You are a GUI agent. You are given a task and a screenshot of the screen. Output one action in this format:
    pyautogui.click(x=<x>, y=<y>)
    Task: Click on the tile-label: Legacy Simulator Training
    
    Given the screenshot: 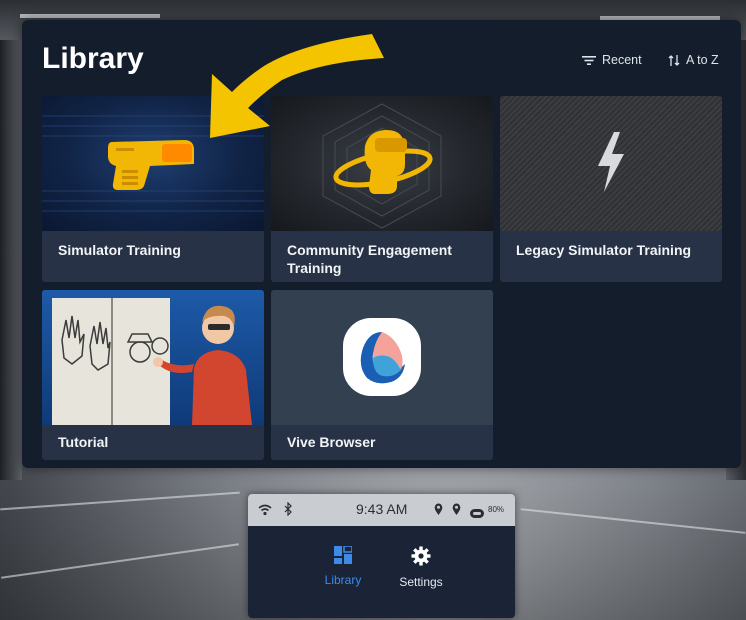 What is the action you would take?
    pyautogui.click(x=604, y=250)
    